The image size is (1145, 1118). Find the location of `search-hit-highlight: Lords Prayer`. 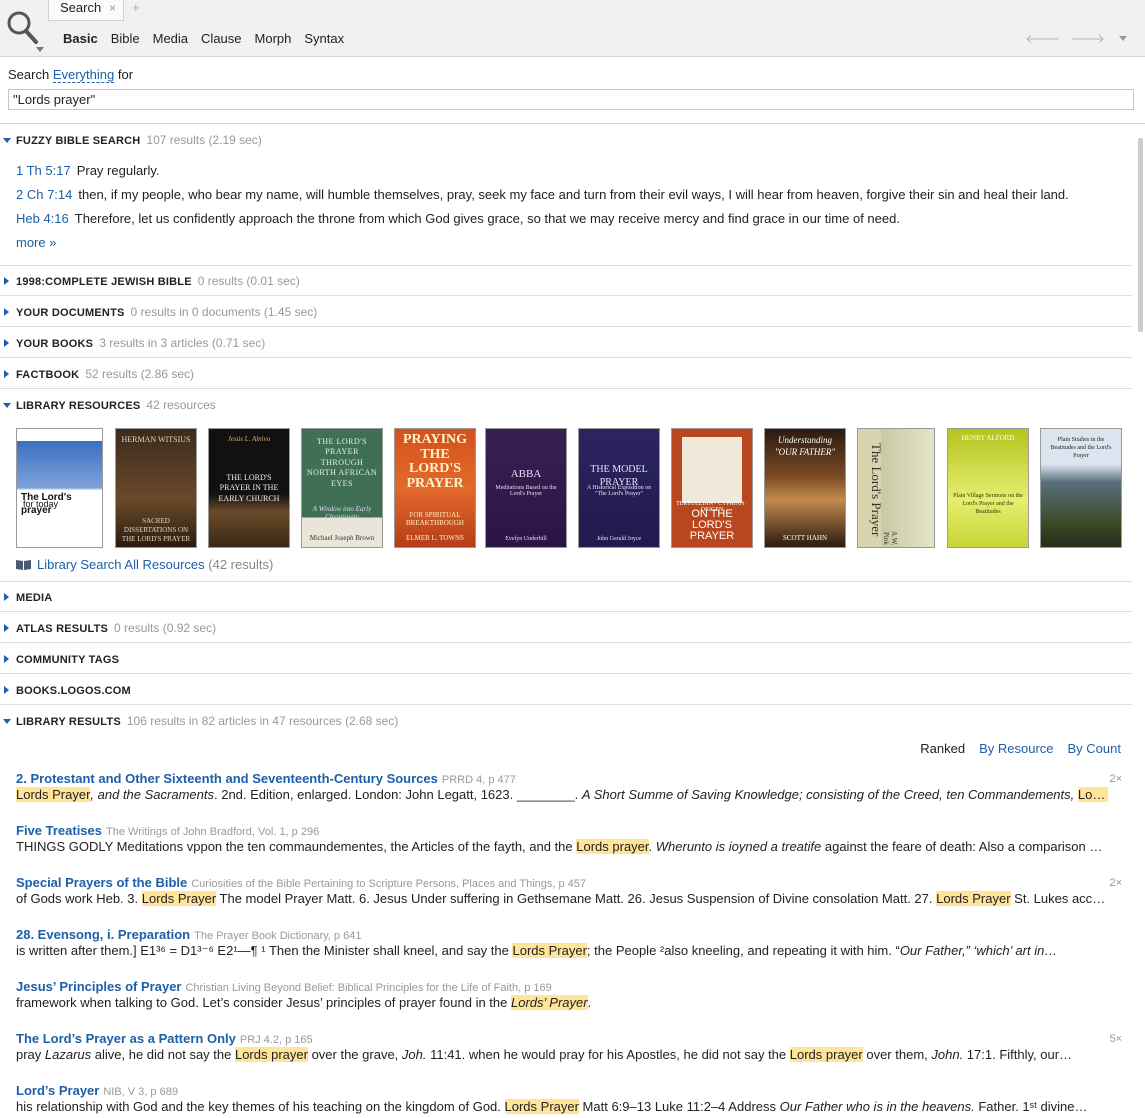

search-hit-highlight: Lords Prayer is located at coordinates (549, 950).